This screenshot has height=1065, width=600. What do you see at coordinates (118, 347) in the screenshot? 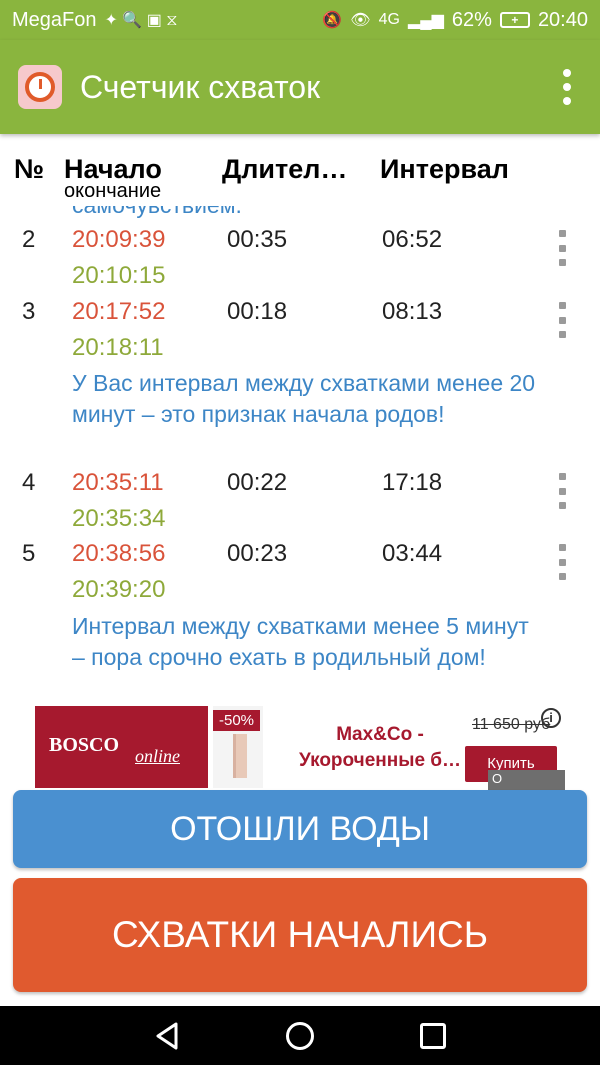
I see `row-end: 20:18:11` at bounding box center [118, 347].